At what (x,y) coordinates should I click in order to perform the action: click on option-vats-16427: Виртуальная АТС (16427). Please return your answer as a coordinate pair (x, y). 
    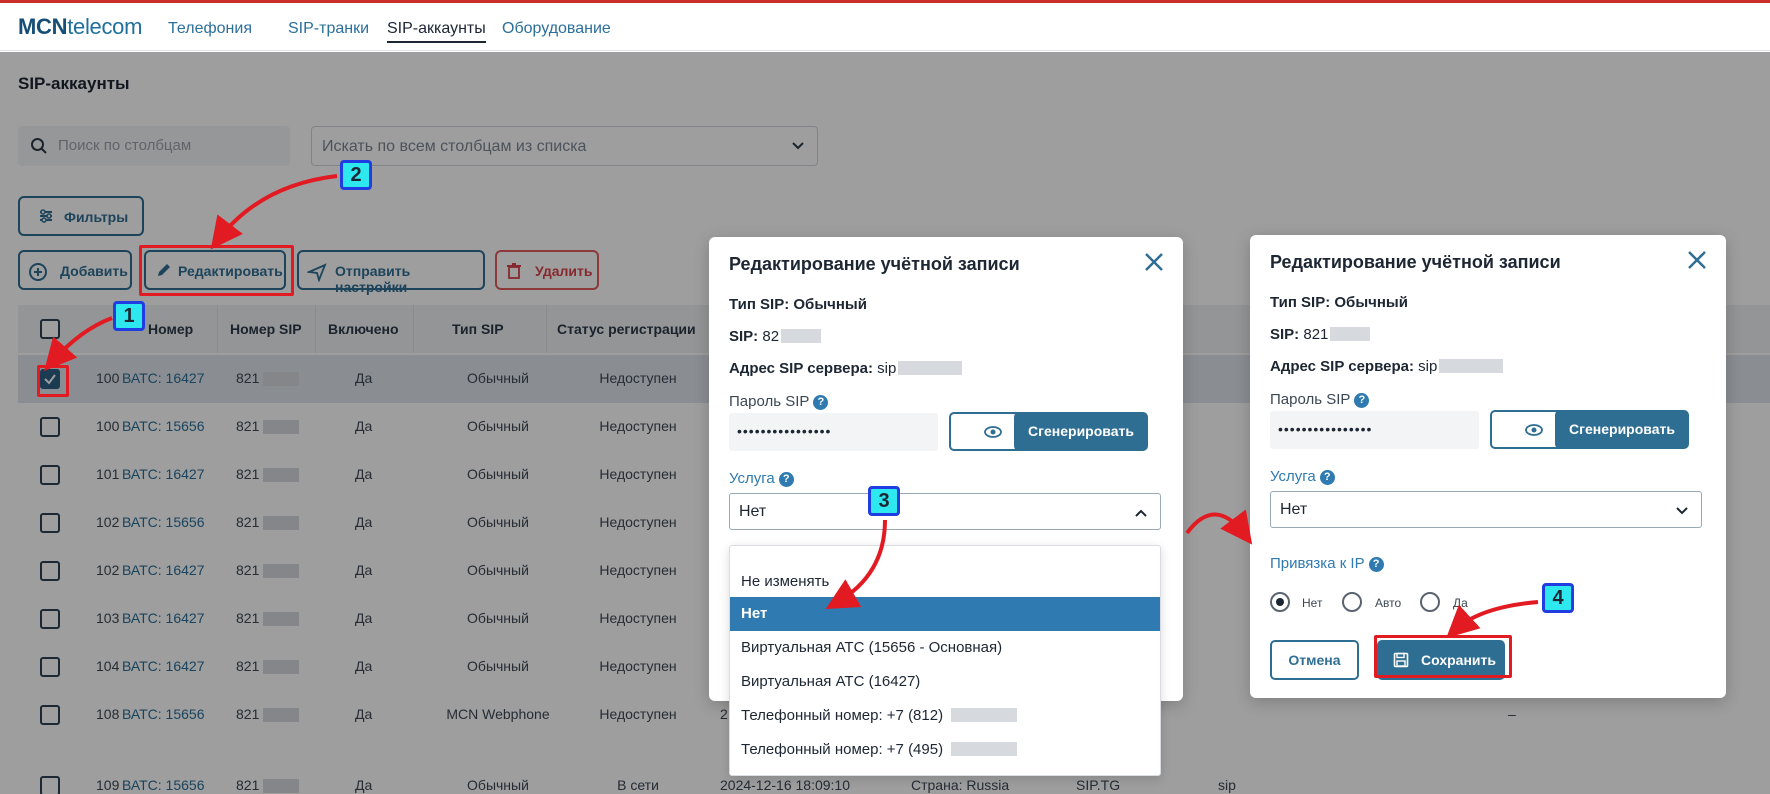
    Looking at the image, I should click on (945, 682).